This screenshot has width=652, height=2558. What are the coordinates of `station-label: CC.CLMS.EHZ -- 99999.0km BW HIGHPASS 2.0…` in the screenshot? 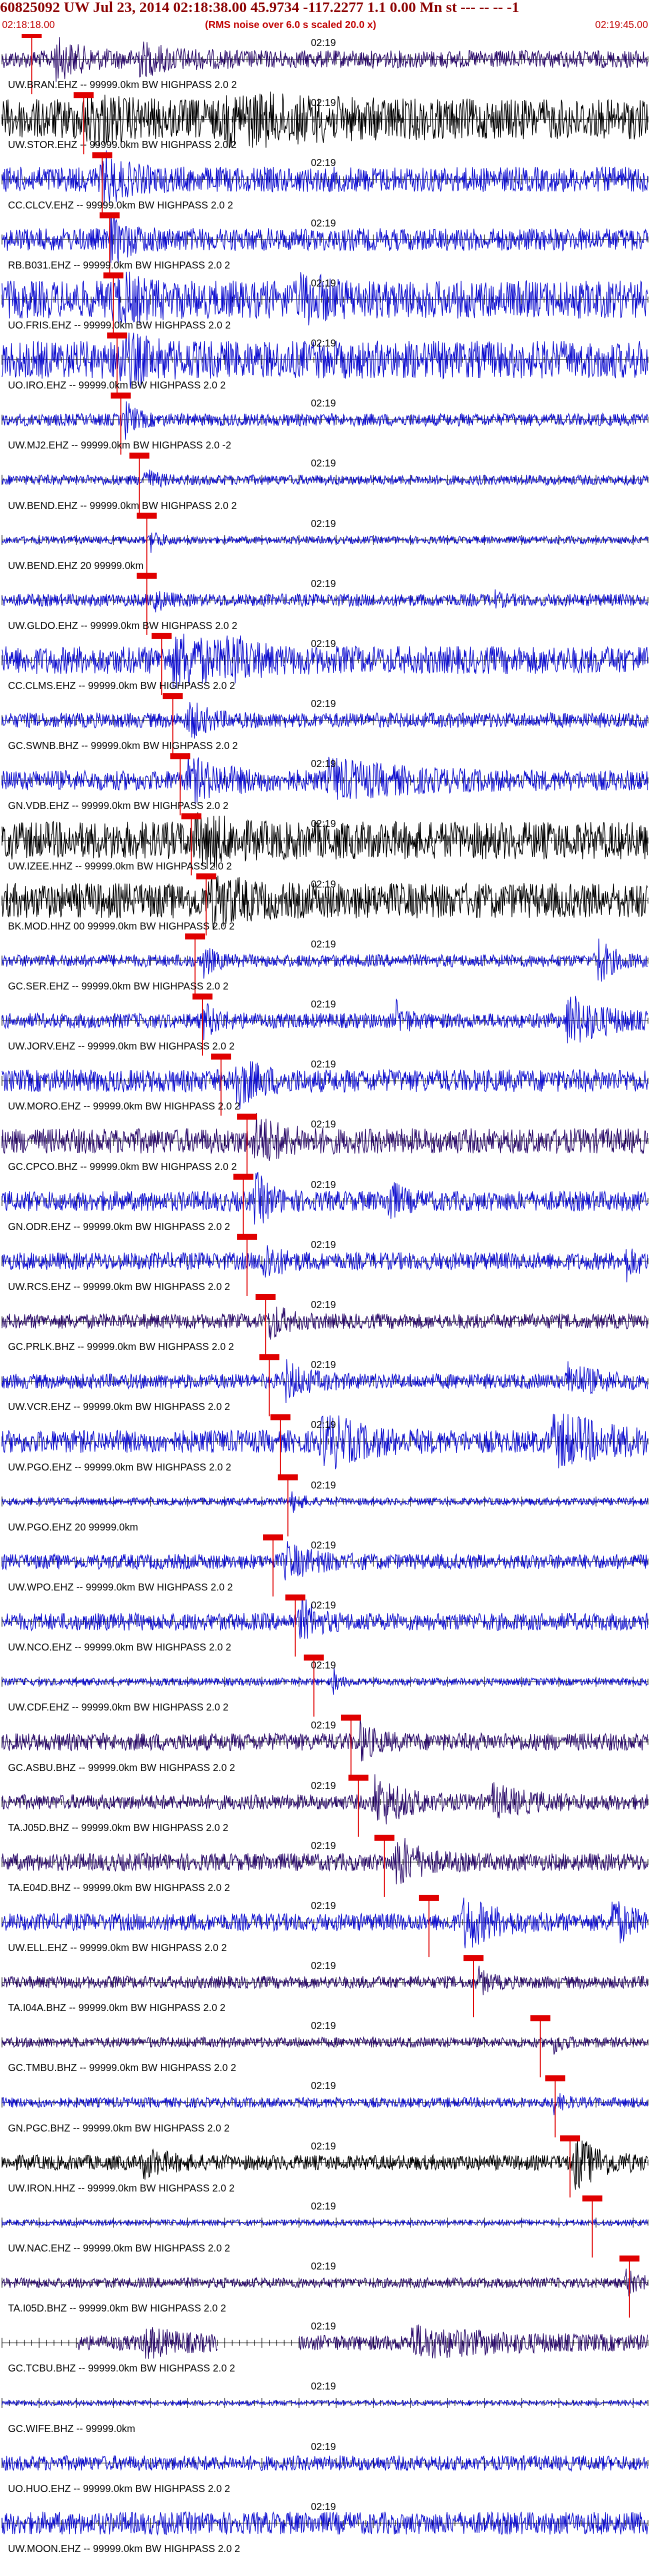 It's located at (122, 686).